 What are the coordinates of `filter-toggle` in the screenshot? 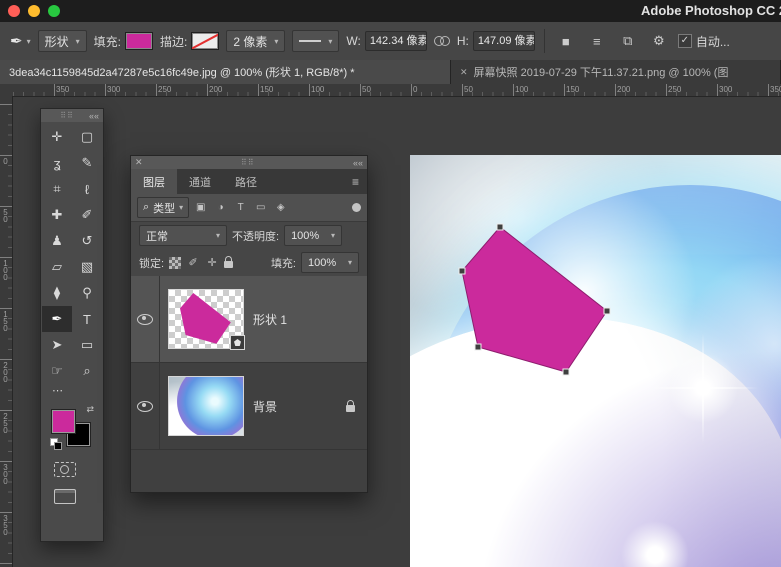 It's located at (356, 207).